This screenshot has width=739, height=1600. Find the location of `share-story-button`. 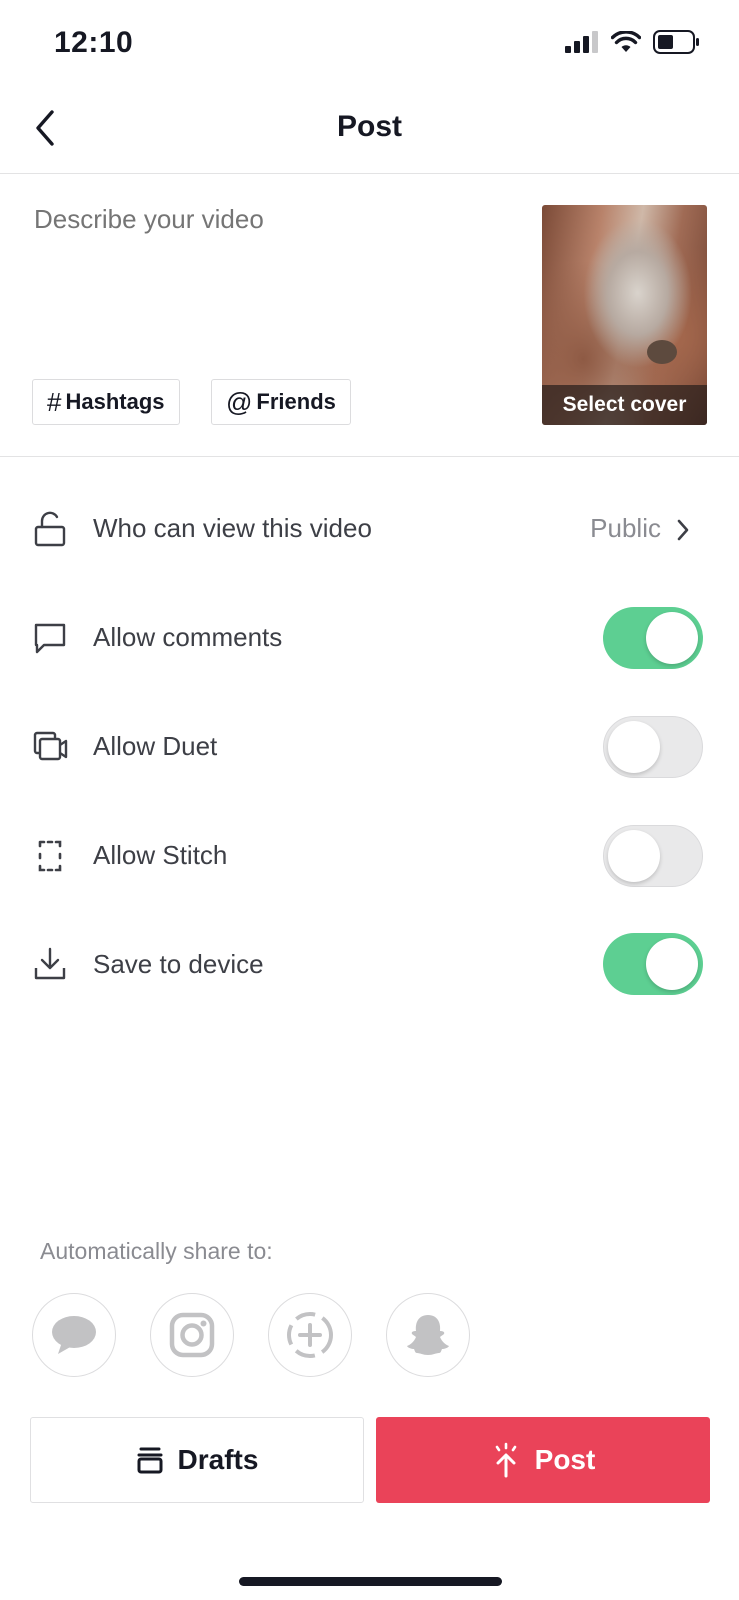

share-story-button is located at coordinates (310, 1335).